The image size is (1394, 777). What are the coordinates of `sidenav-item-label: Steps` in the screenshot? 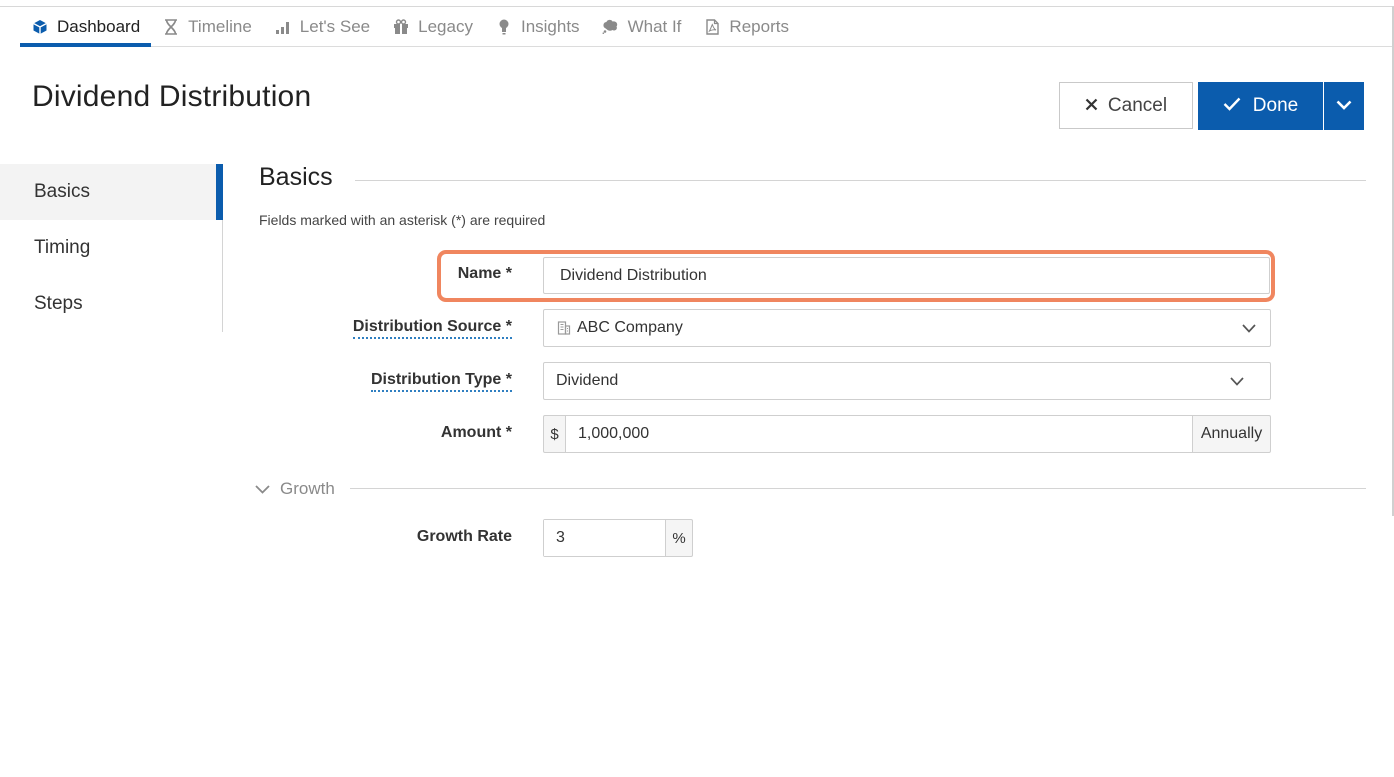 It's located at (58, 303).